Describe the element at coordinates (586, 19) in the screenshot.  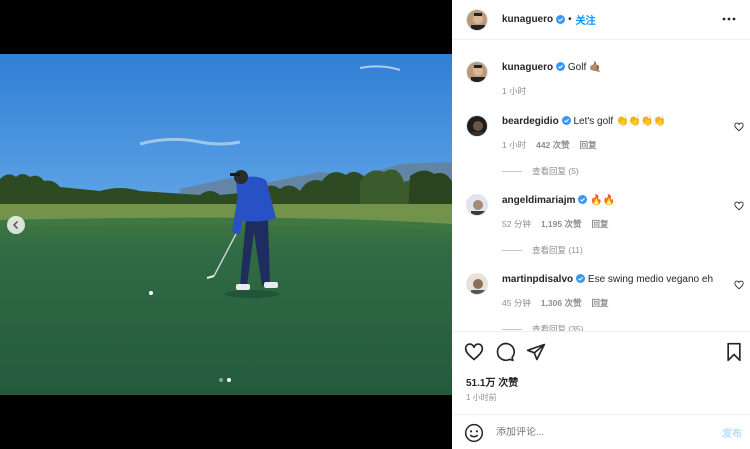
I see `follow-button: 关注` at that location.